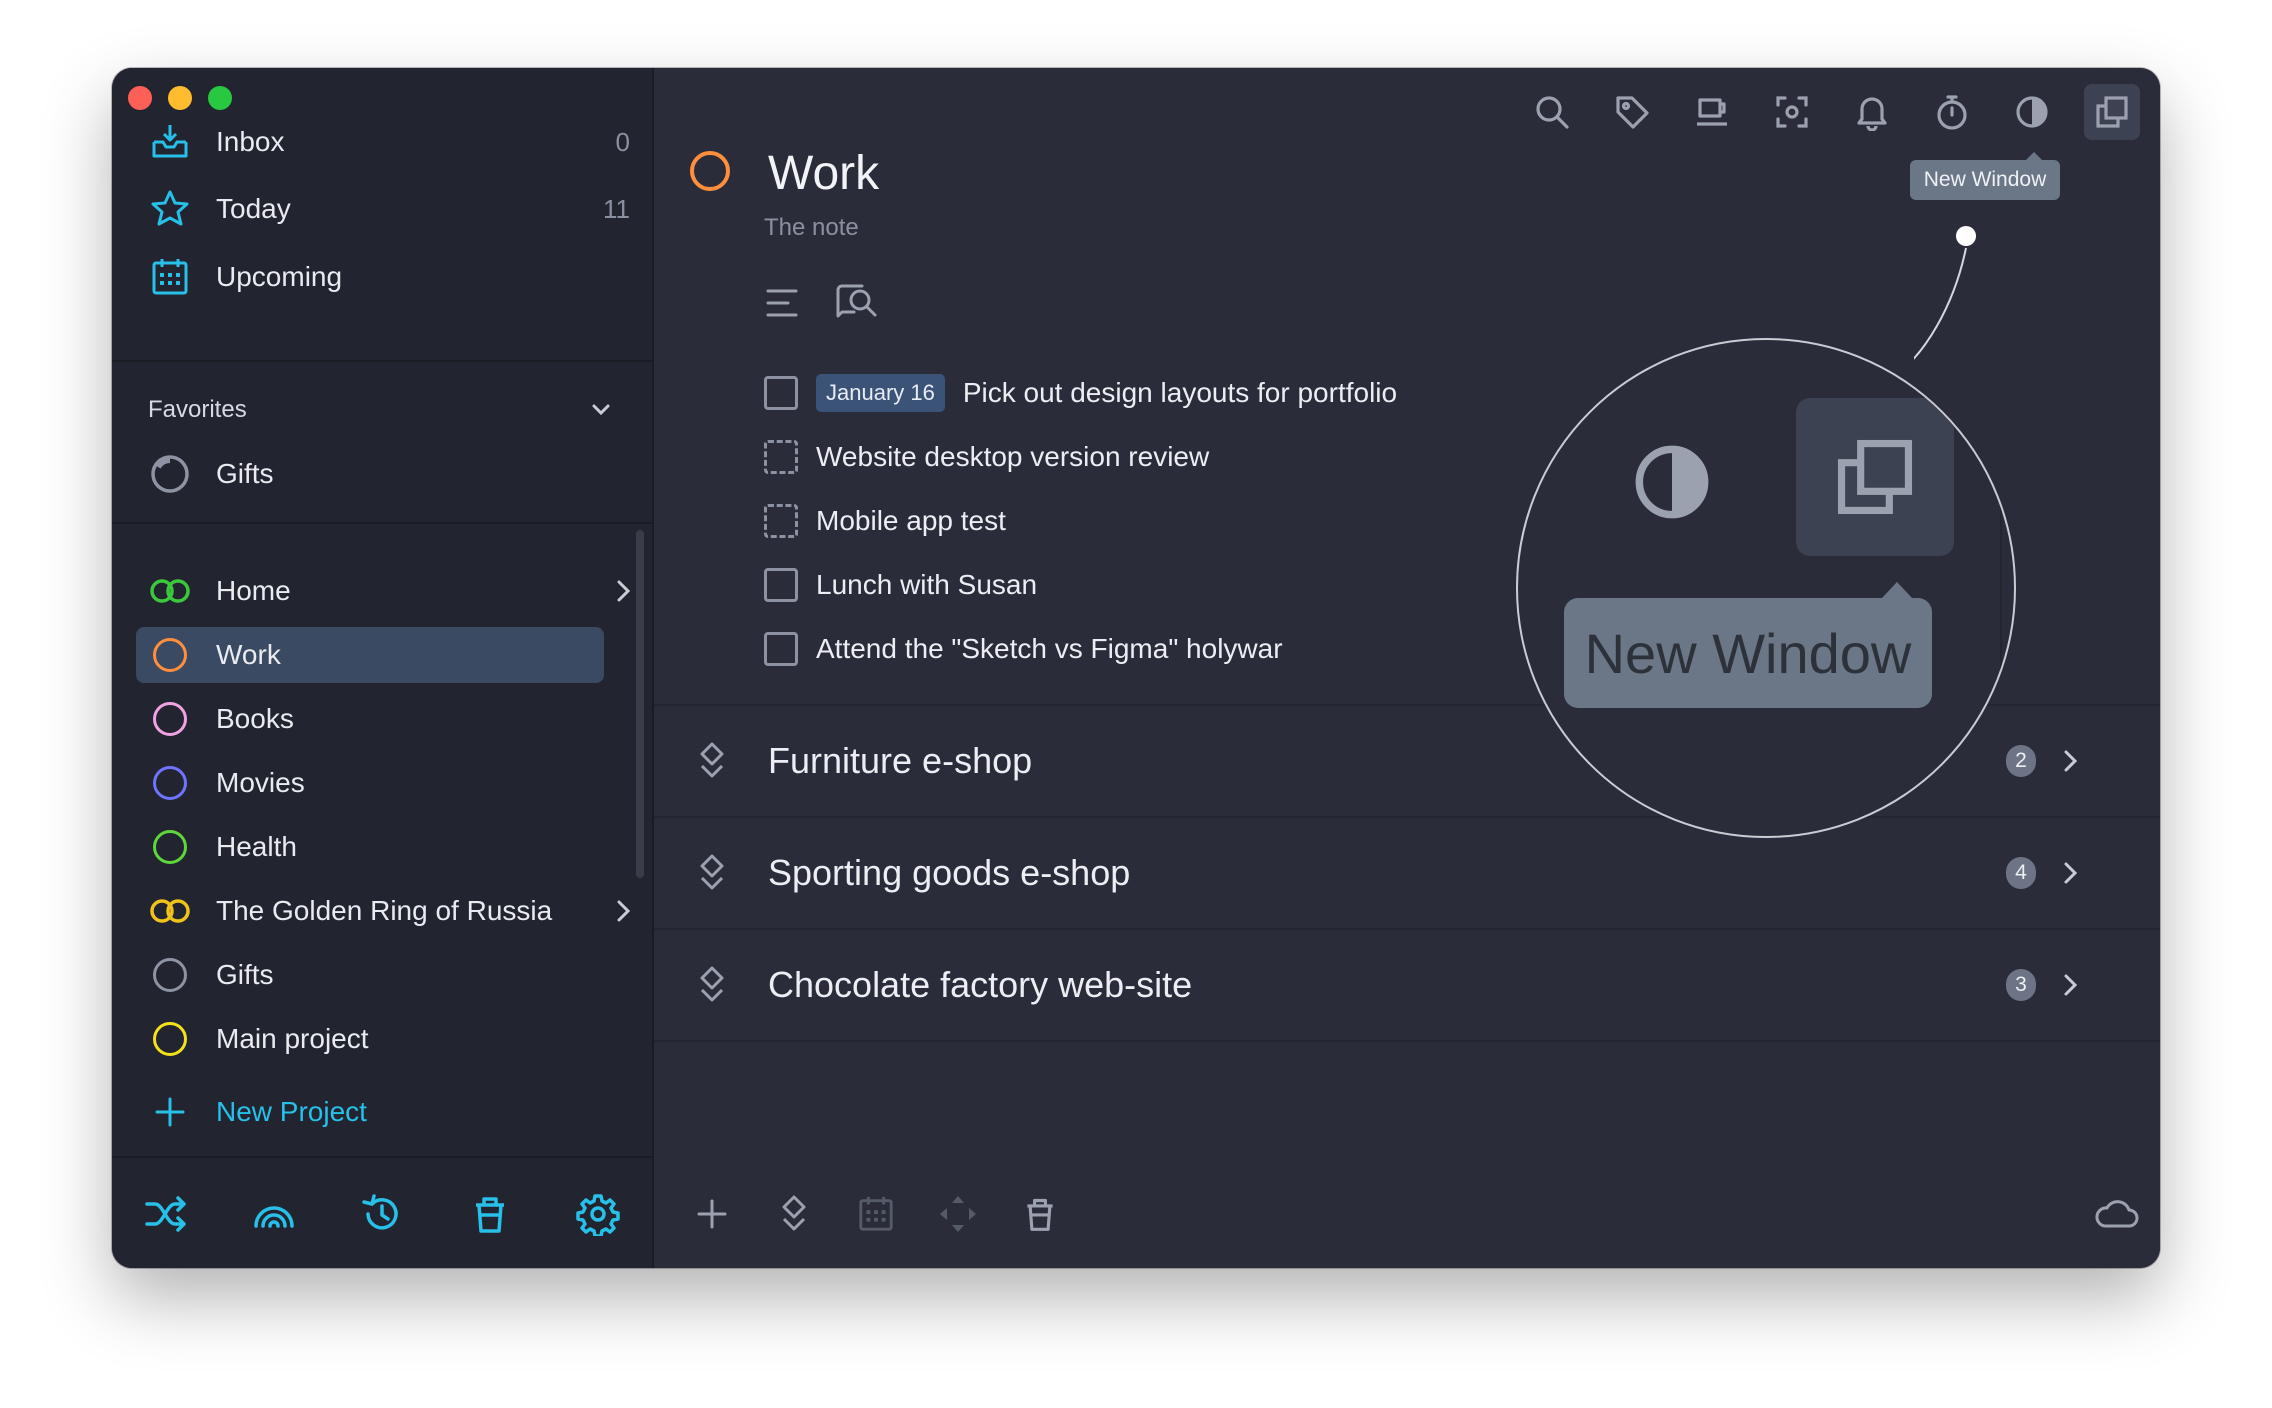  Describe the element at coordinates (1632, 112) in the screenshot. I see `tag-icon` at that location.